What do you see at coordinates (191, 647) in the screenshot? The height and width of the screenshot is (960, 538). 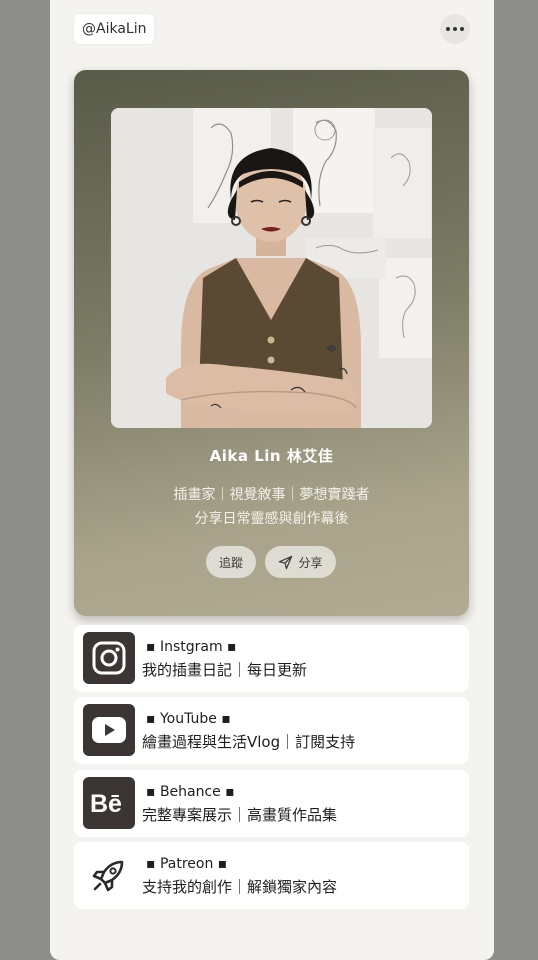 I see `link-title: ▪ Instgram ▪` at bounding box center [191, 647].